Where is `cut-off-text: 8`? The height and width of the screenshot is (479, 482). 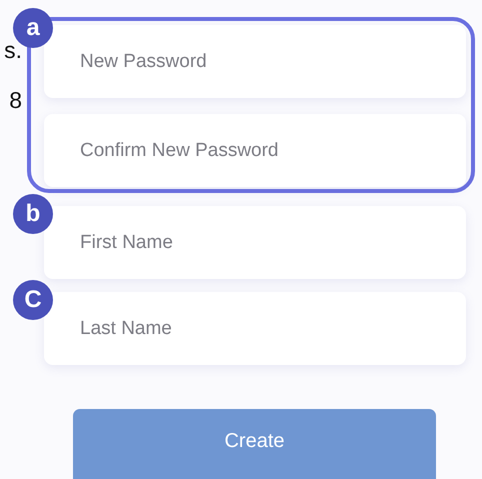 cut-off-text: 8 is located at coordinates (16, 100).